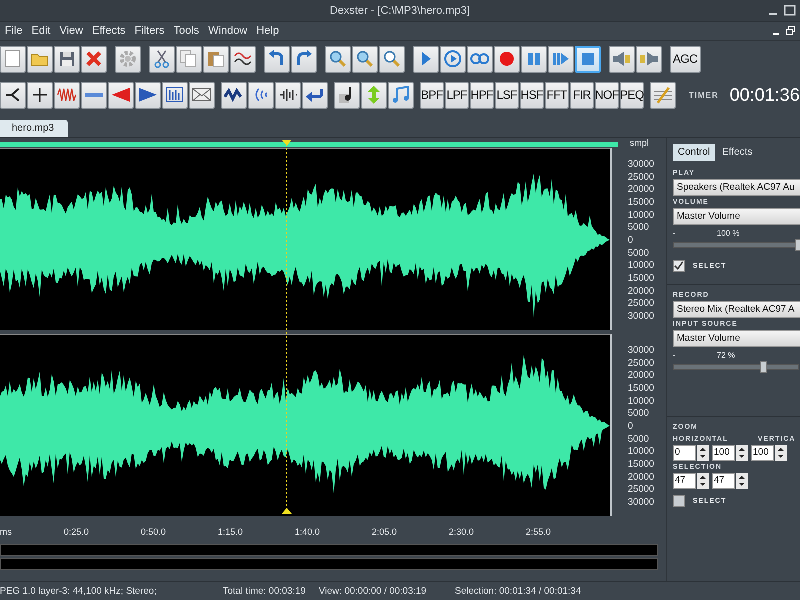 The height and width of the screenshot is (600, 800). I want to click on playhead-marker, so click(287, 327).